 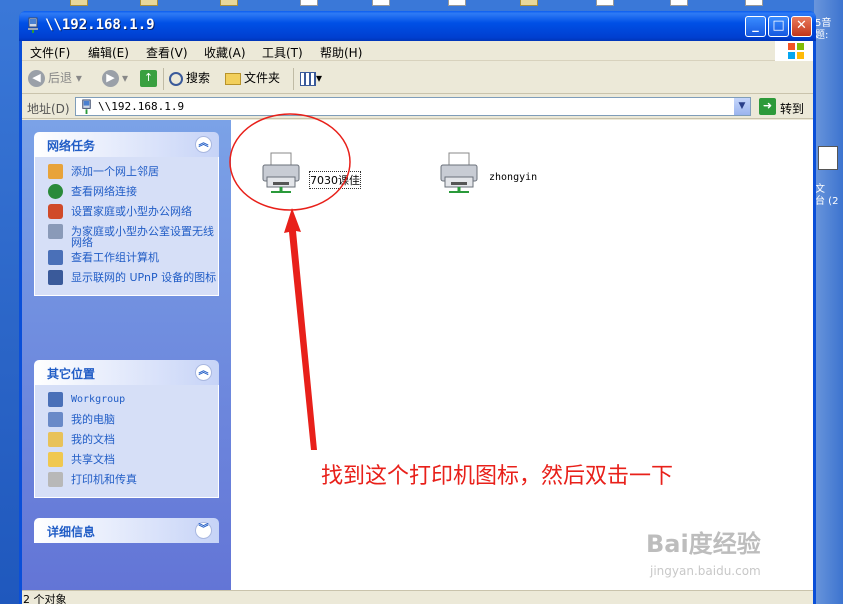 I want to click on highlight-circle, so click(x=290, y=162).